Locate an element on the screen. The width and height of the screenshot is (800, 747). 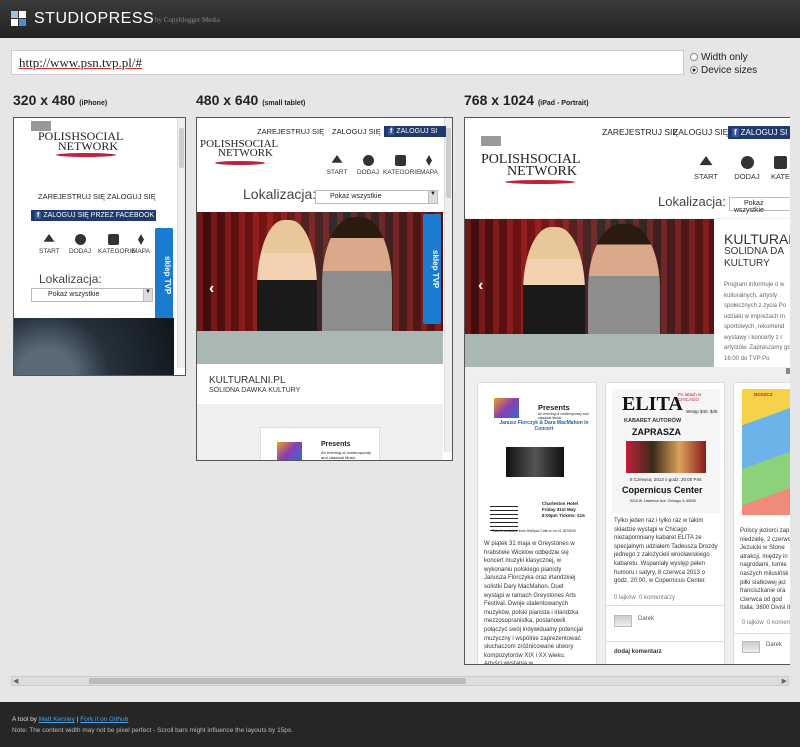
elita-subtitle: KABARET AUTORÓW is located at coordinates (653, 421).